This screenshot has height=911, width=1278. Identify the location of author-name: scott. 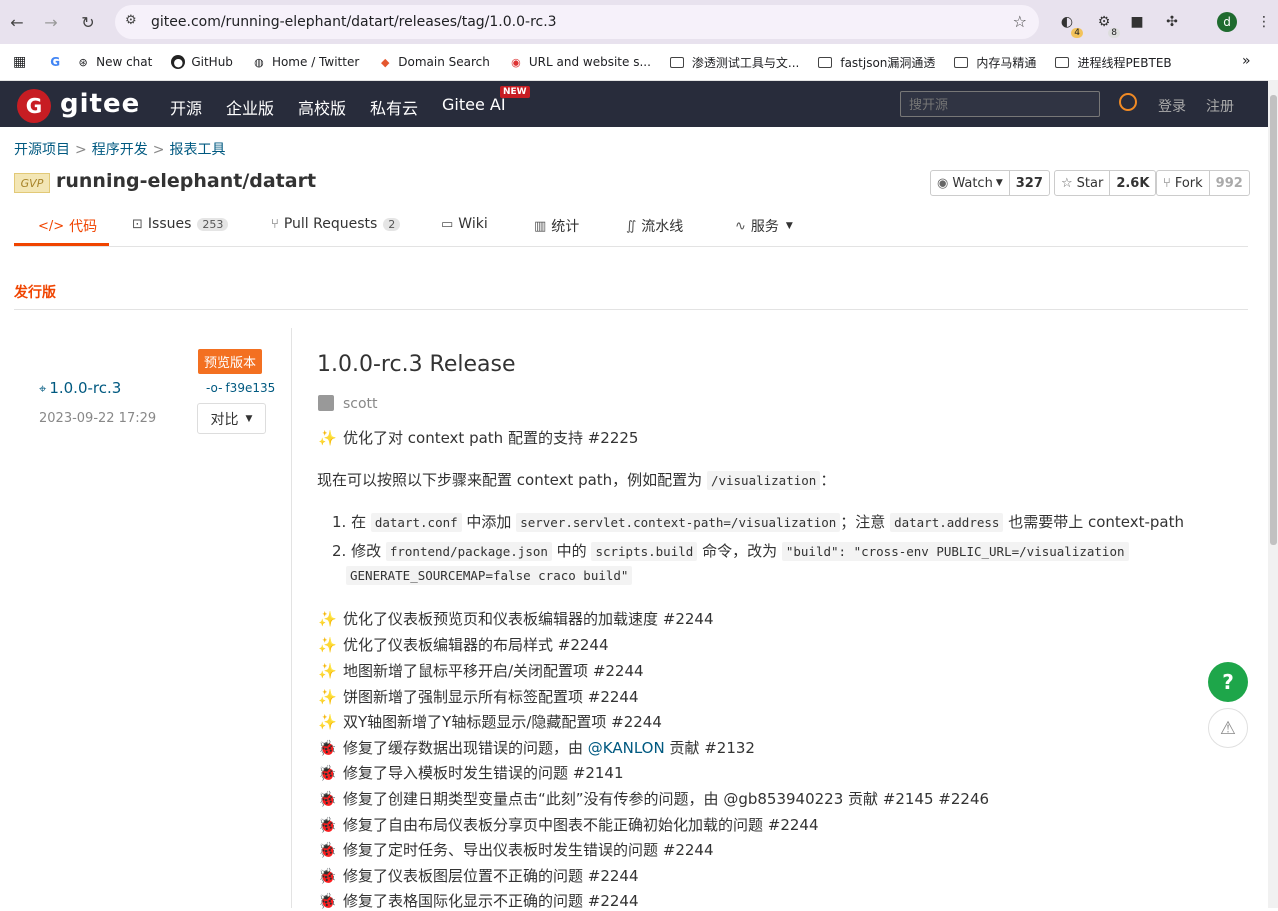
(360, 404).